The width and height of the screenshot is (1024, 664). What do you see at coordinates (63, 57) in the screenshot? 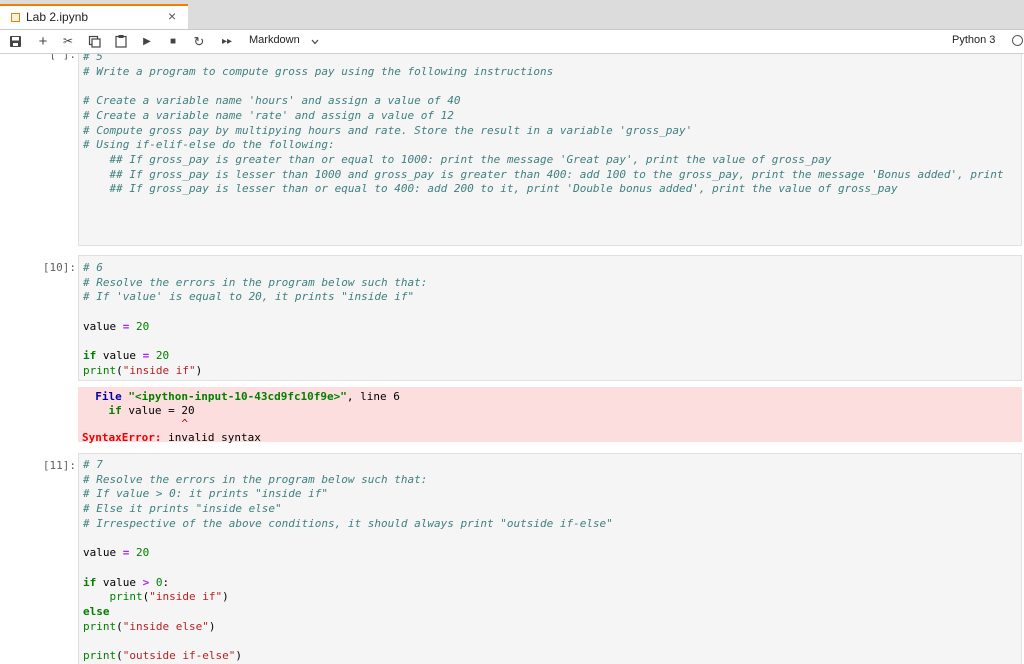
I see `input-prompt: [ ]:` at bounding box center [63, 57].